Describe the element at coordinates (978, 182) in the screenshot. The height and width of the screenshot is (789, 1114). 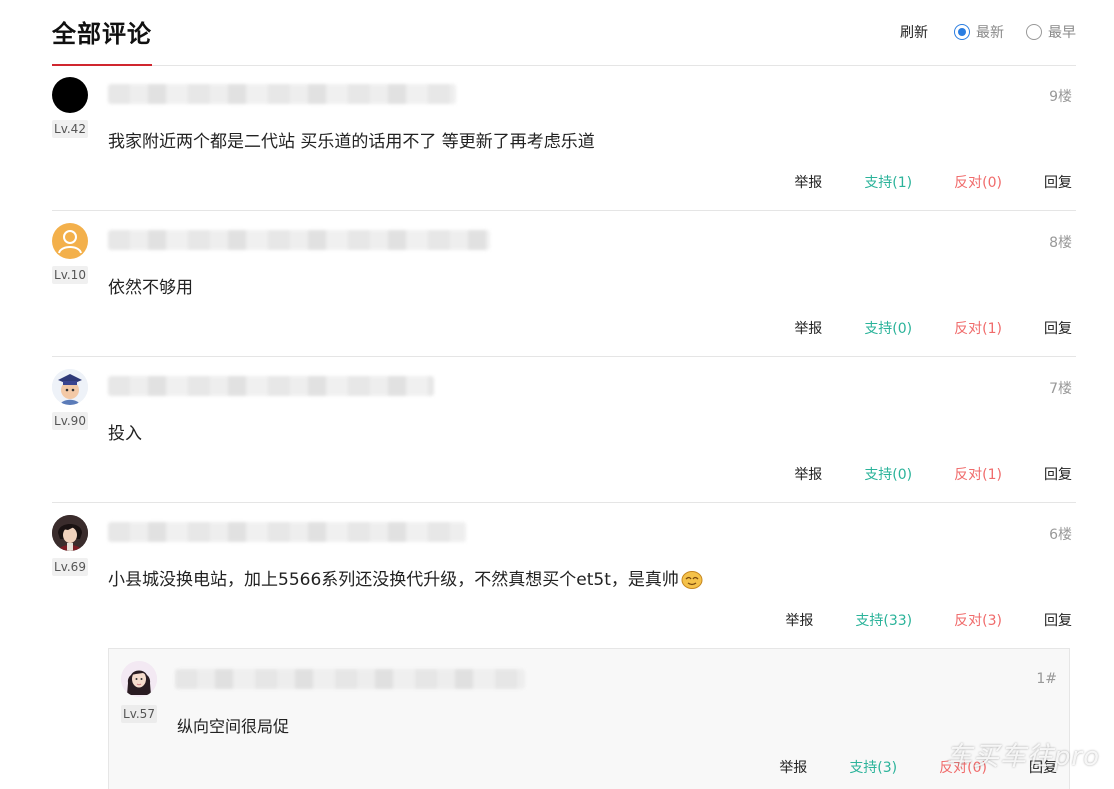
I see `oppose-button: 反对(0)` at that location.